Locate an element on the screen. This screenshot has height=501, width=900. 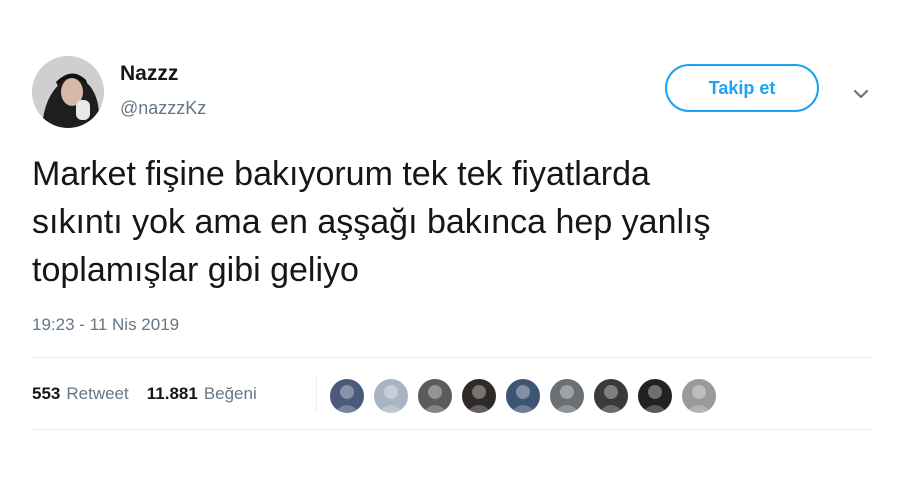
retweet-stat: 553 Retweet is located at coordinates (80, 394).